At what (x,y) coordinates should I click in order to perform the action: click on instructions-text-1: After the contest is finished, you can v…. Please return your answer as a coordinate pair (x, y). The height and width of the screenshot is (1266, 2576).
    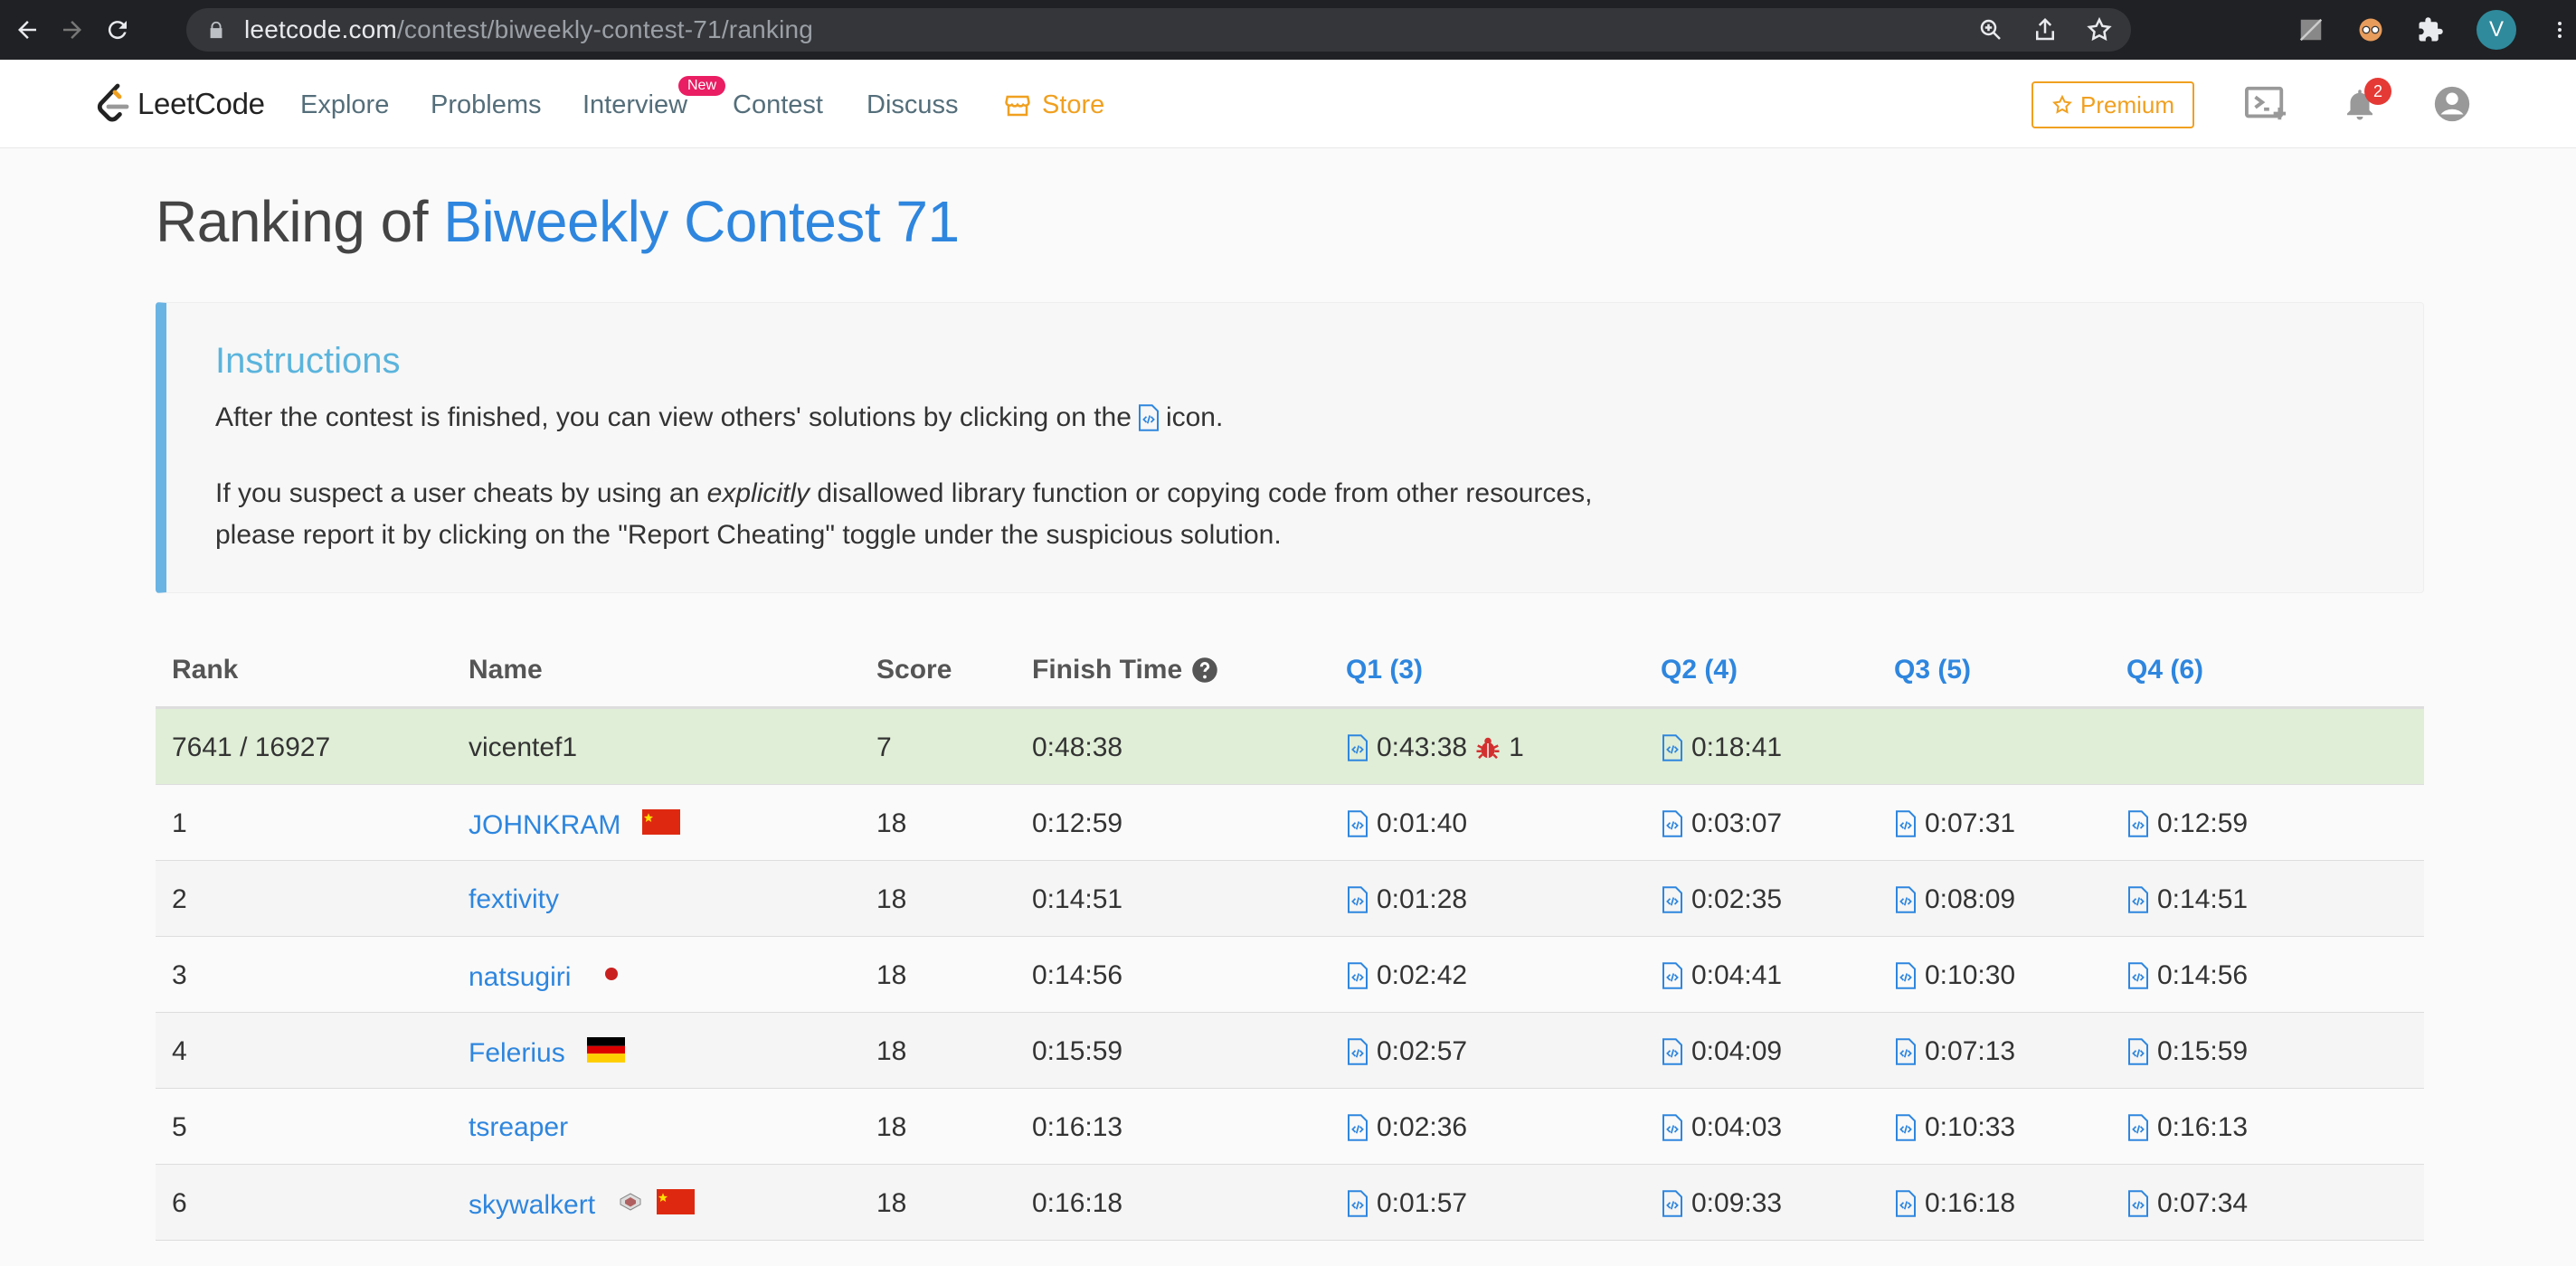
    Looking at the image, I should click on (673, 417).